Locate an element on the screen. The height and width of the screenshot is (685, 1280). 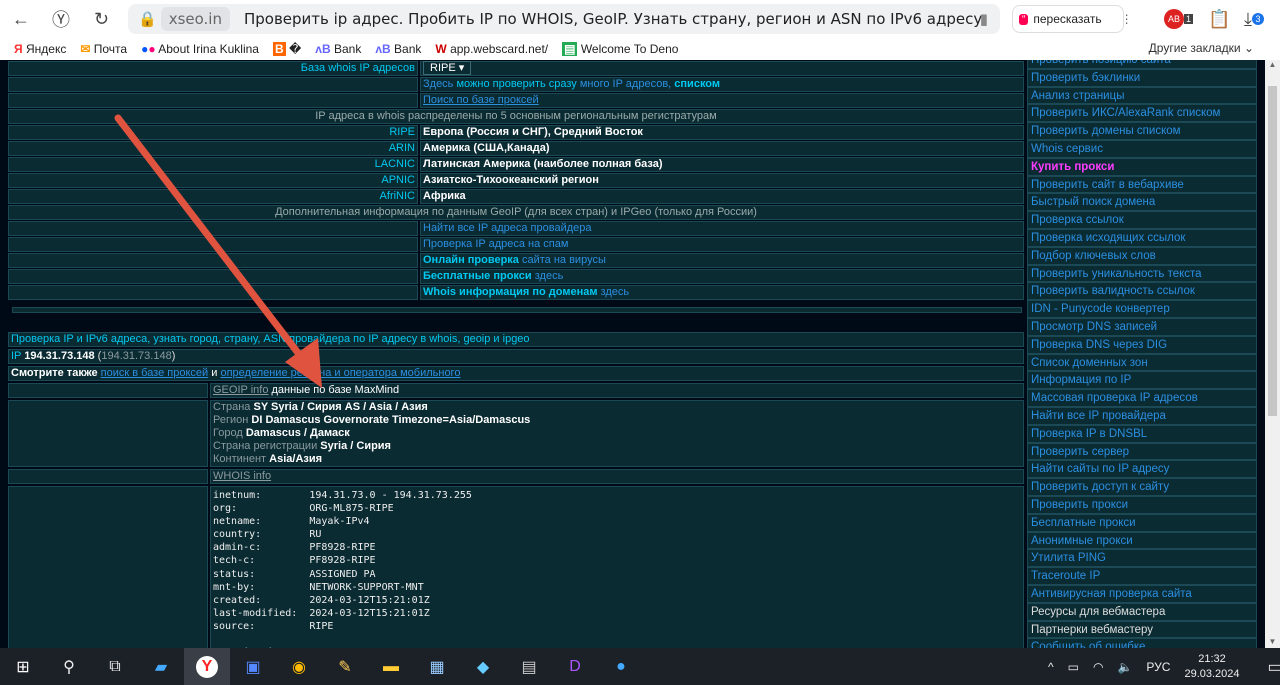
sidebar-item: Анализ страницы is located at coordinates (1142, 95).